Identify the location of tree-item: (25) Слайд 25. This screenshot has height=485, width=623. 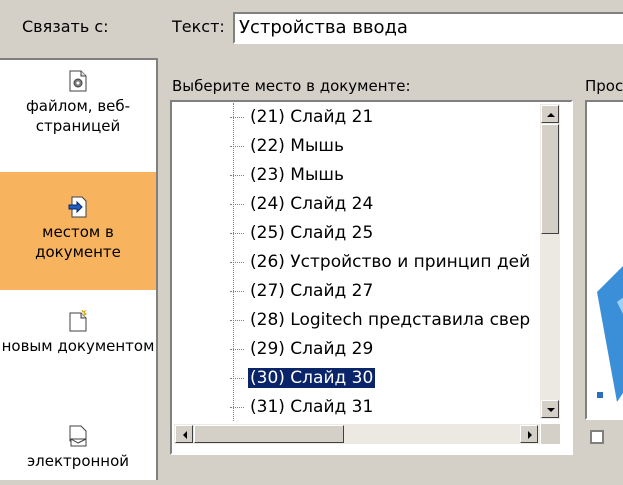
(302, 233).